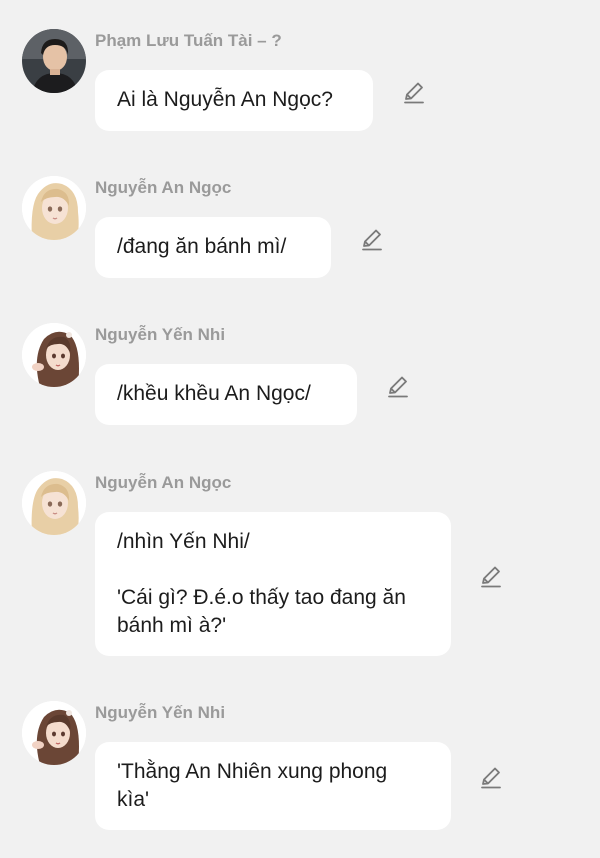 The image size is (600, 858). I want to click on message-text: Ai là Nguyễn An Ngọc?, so click(225, 99).